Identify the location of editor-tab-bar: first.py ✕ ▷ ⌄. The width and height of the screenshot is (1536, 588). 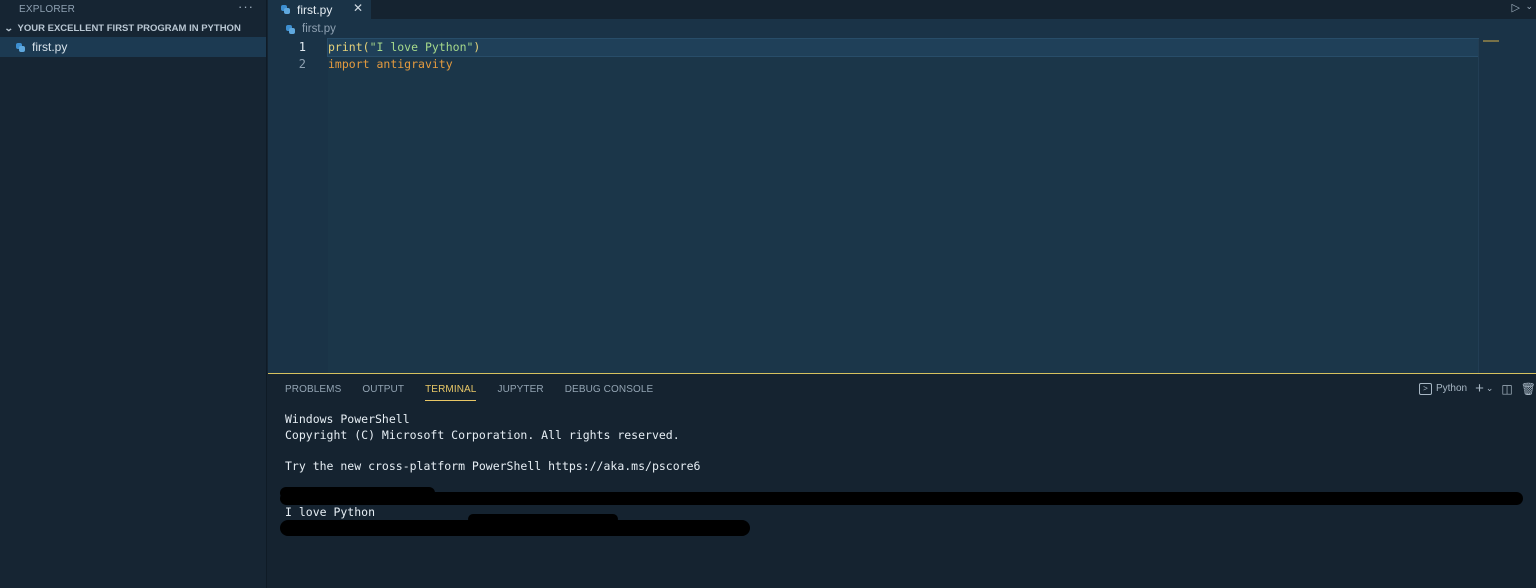
(902, 9).